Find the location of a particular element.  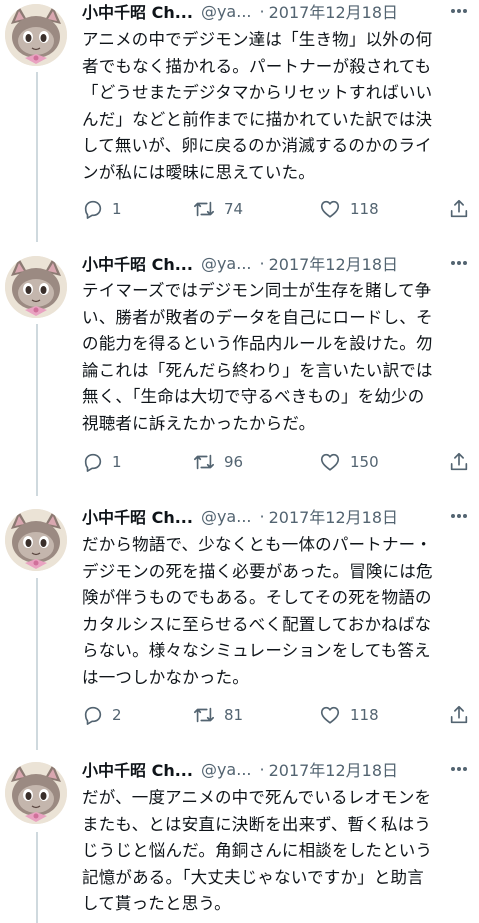

retweet-count: 74 is located at coordinates (234, 209).